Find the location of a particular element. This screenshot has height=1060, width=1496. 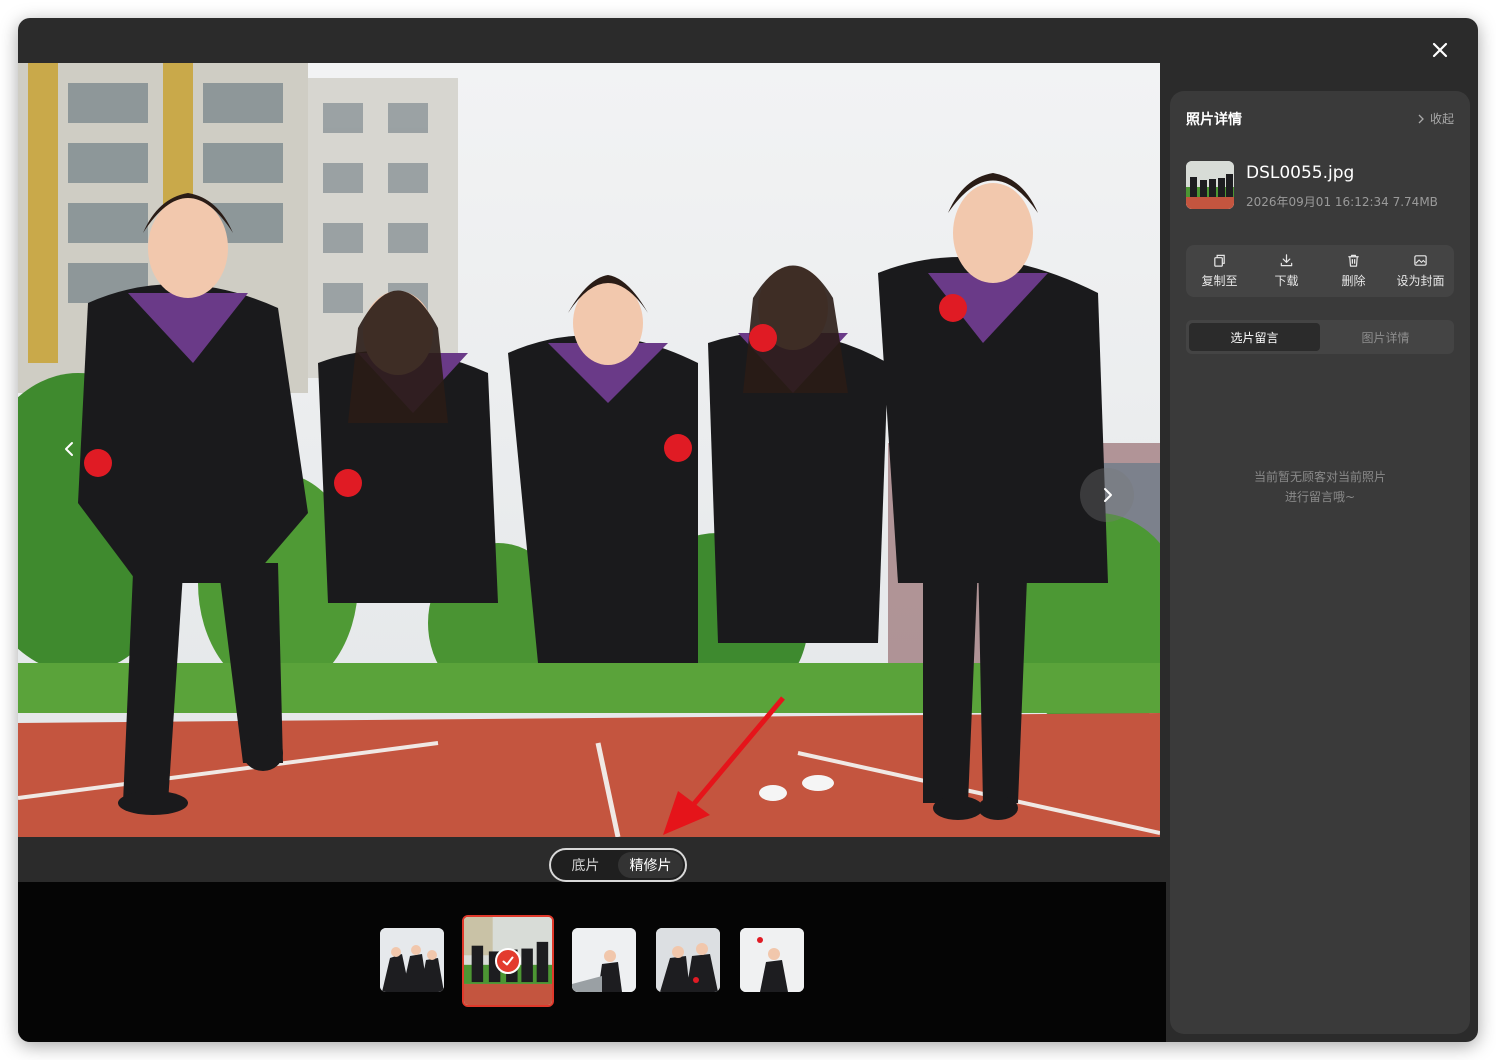

download-label: 下载 is located at coordinates (1286, 281).